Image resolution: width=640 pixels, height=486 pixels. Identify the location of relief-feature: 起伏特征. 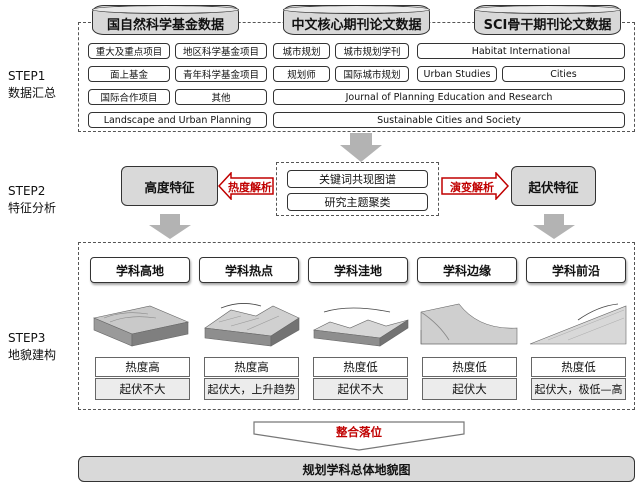
(553, 186).